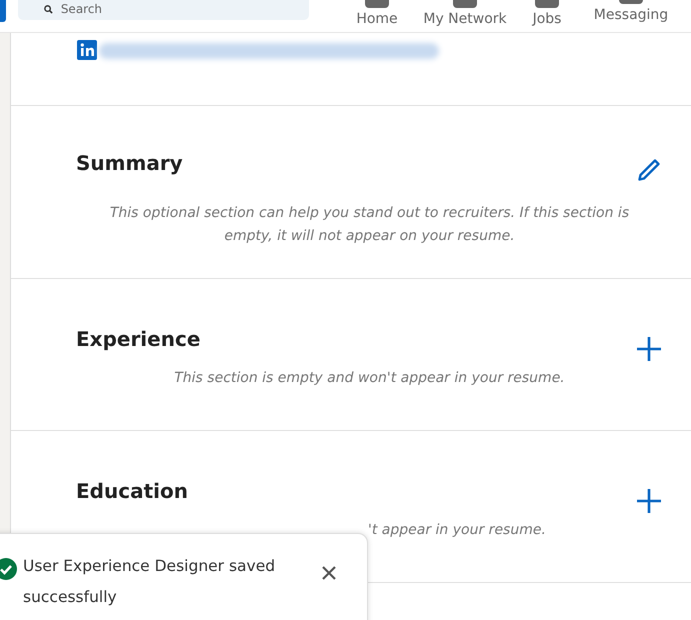  Describe the element at coordinates (149, 582) in the screenshot. I see `toast-message: User Experience Designer saved successfully` at that location.